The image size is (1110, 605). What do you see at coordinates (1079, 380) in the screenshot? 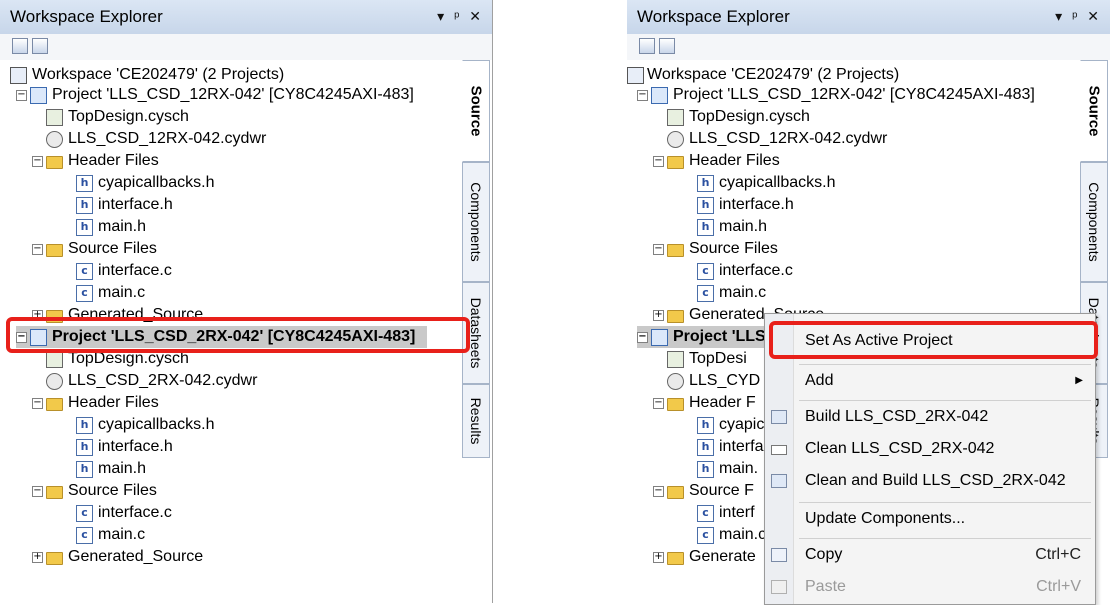
I see `submenu-arrow-icon: ▶` at bounding box center [1079, 380].